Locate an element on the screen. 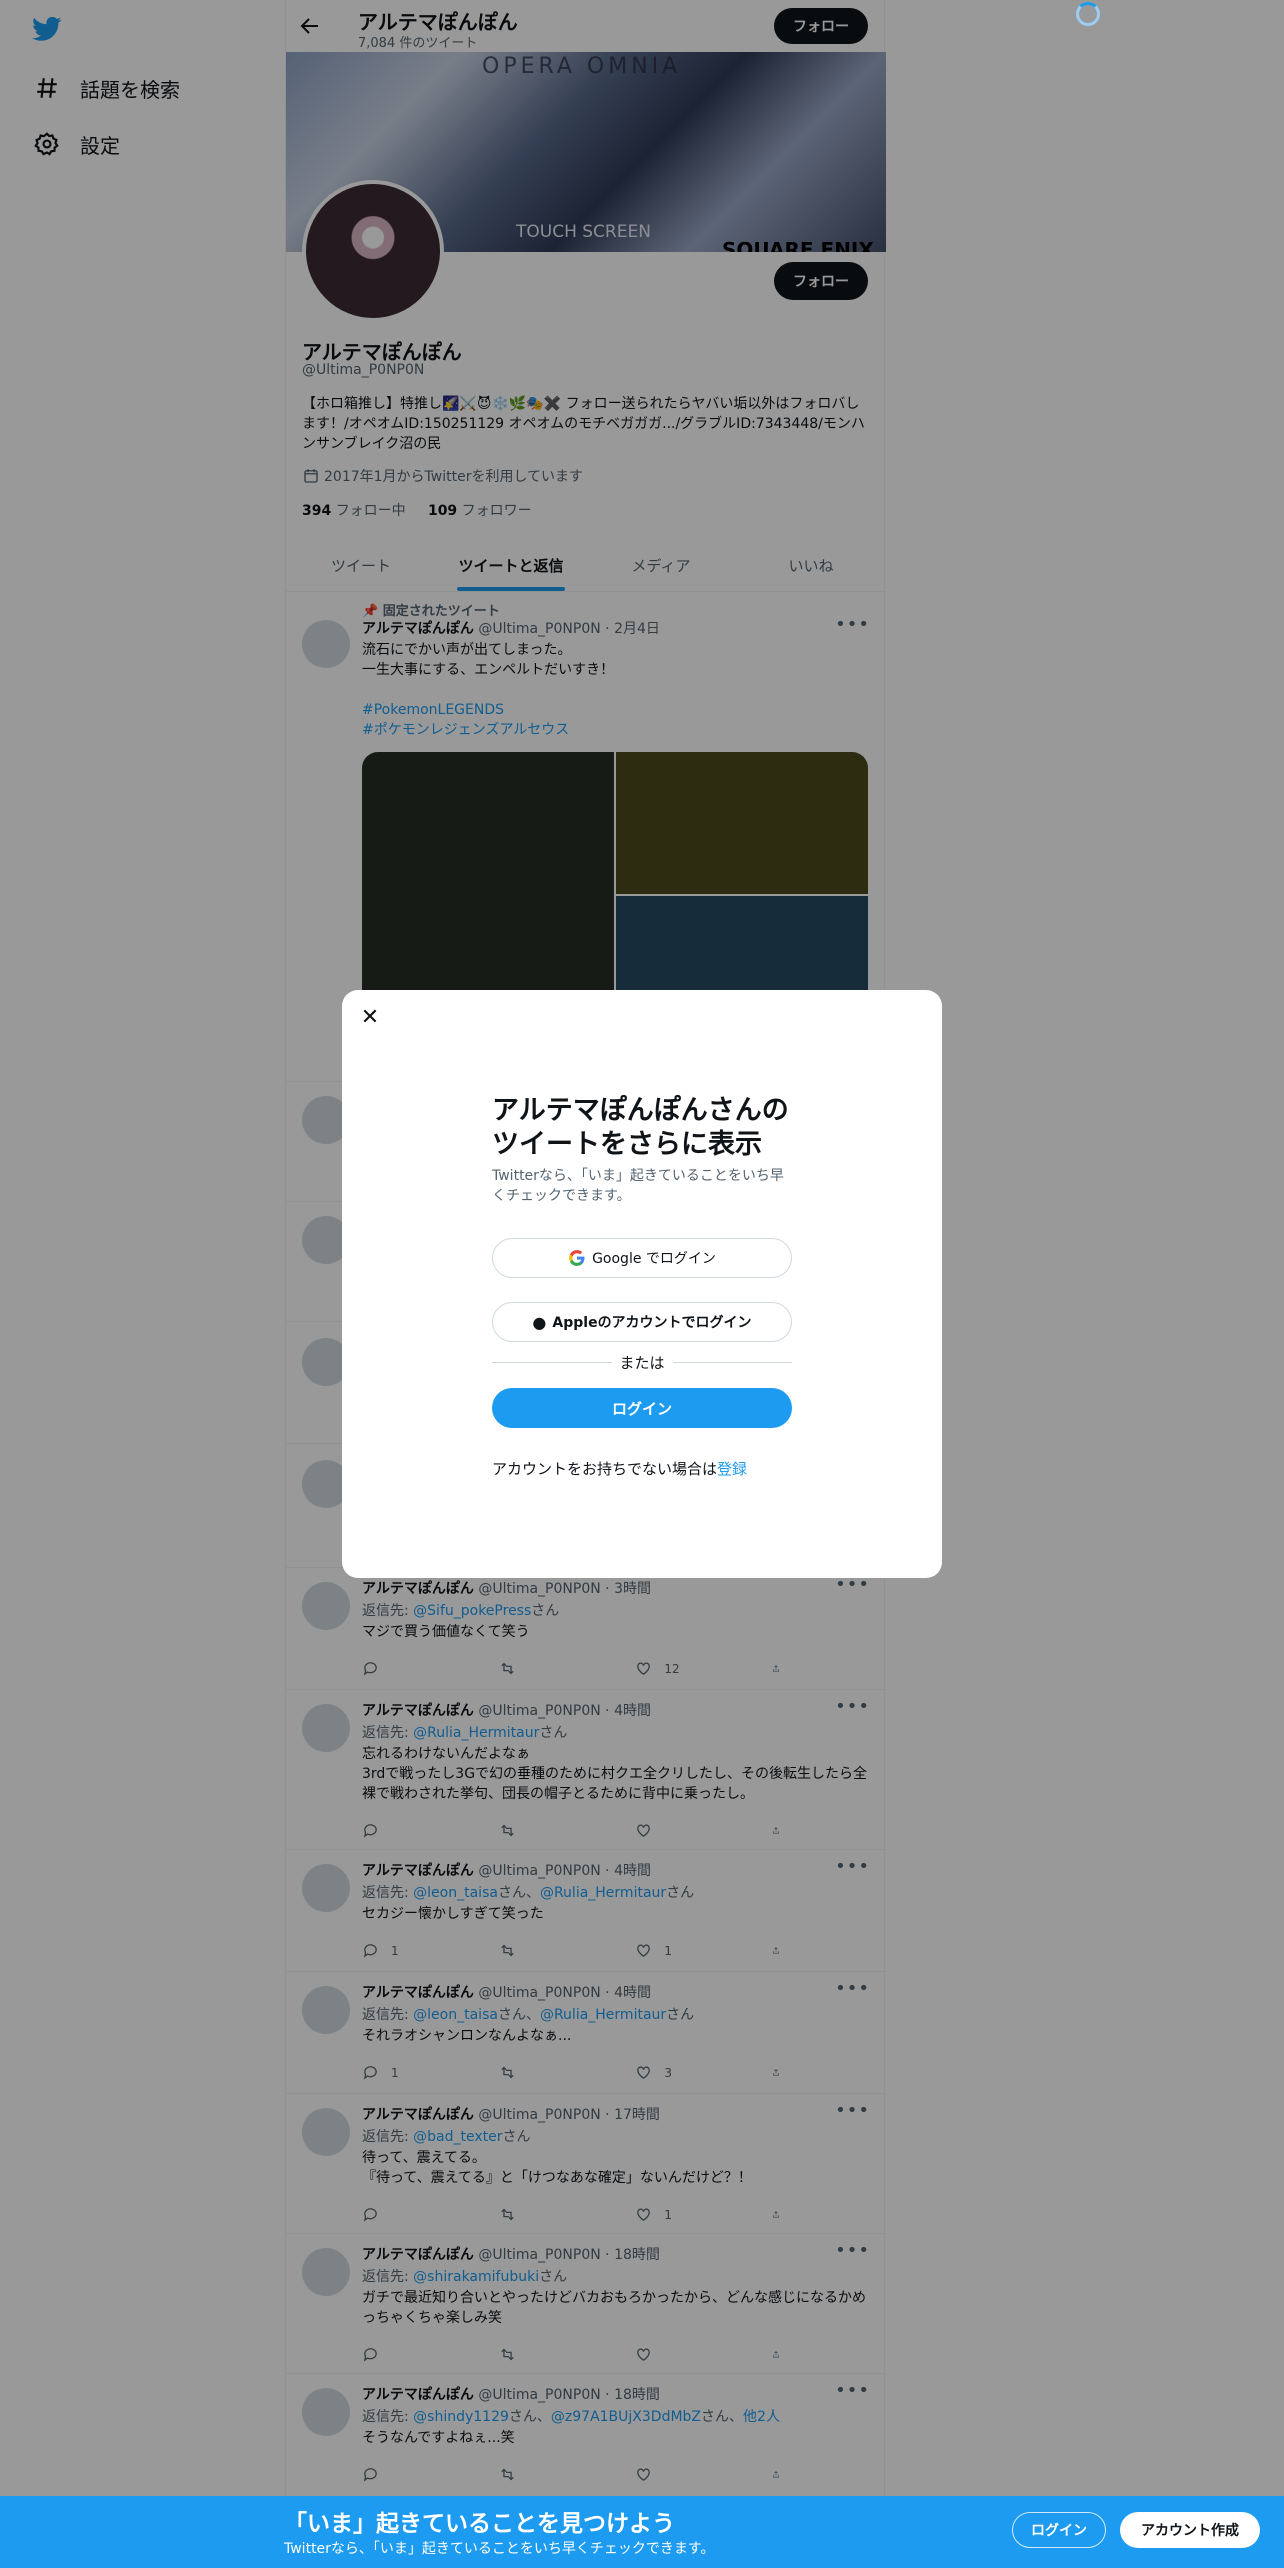  close-icon: ✕ is located at coordinates (370, 1018).